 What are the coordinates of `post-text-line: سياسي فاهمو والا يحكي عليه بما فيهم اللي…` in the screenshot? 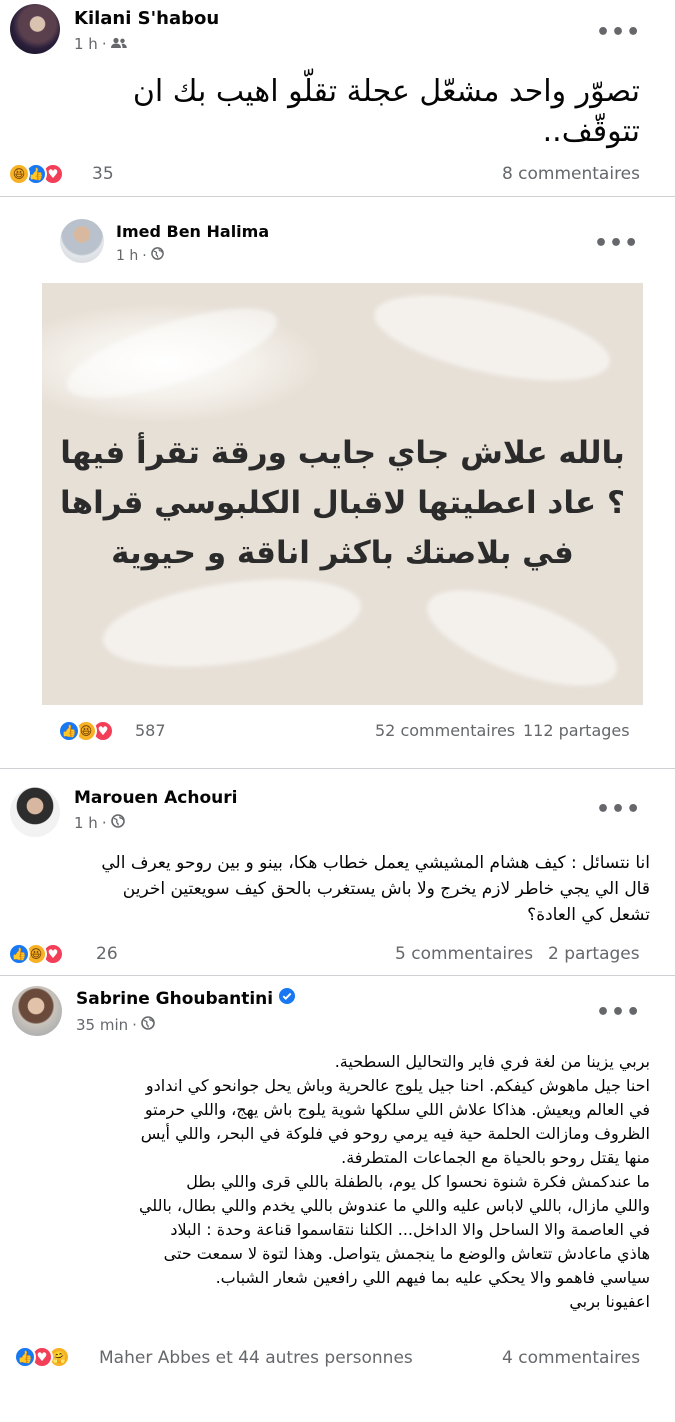 It's located at (432, 1277).